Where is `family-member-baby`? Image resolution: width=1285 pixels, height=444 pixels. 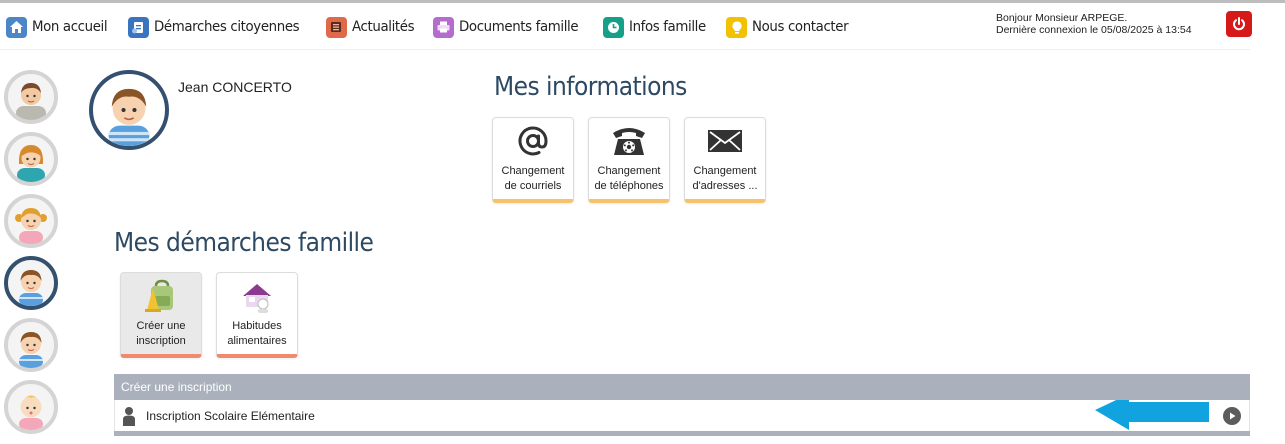
family-member-baby is located at coordinates (31, 407).